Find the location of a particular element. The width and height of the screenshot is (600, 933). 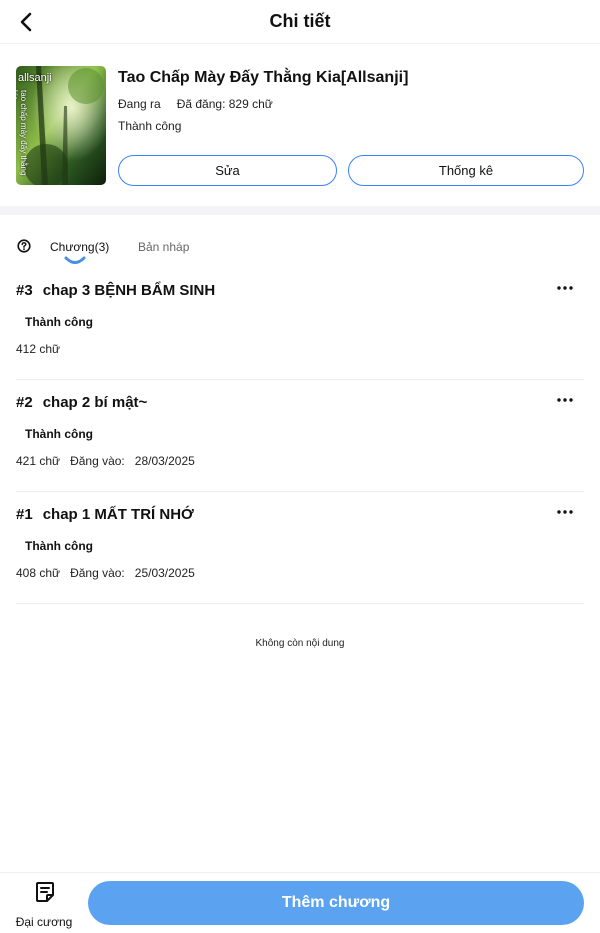

bottom-bar: Đại cương Thêm chương is located at coordinates (300, 902).